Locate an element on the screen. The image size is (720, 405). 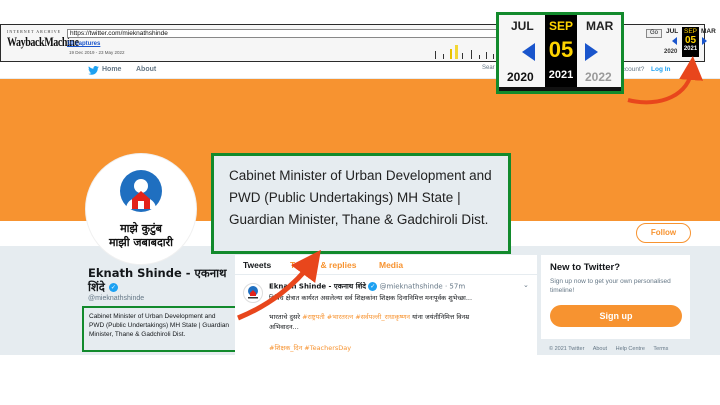
nav-home-link: Home is located at coordinates (111, 69).